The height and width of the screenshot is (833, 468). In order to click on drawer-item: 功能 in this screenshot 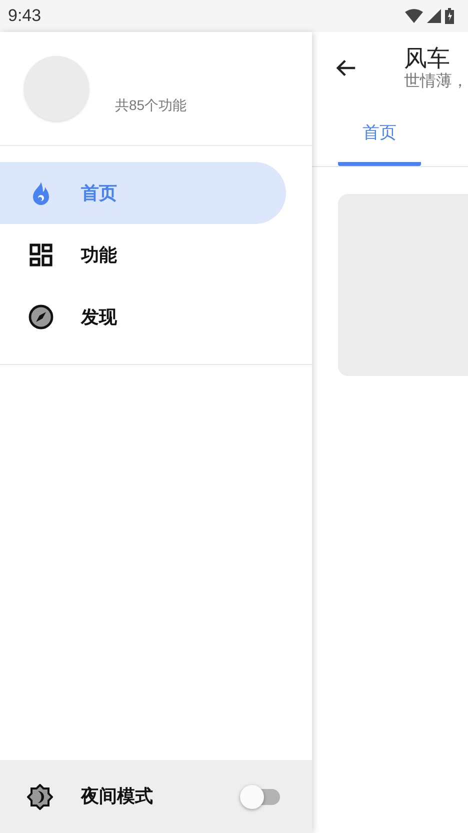, I will do `click(143, 255)`.